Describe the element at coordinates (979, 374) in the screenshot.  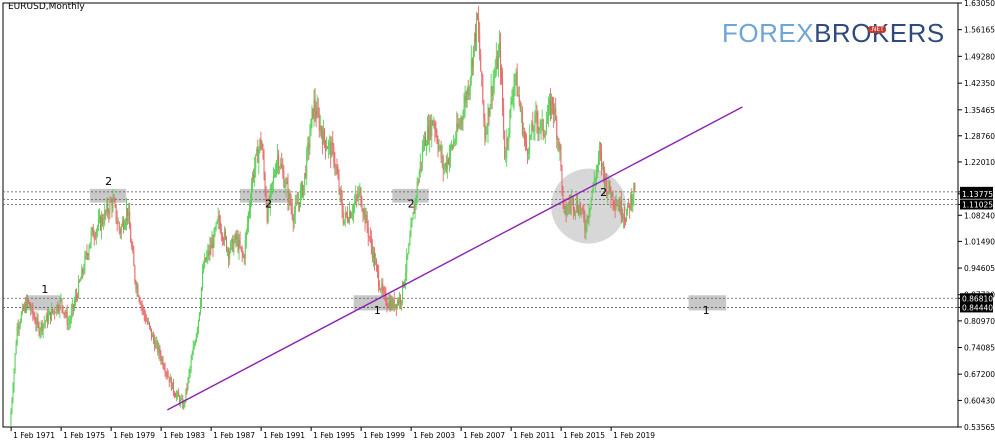
I see `y-tick-label: 0.67200` at that location.